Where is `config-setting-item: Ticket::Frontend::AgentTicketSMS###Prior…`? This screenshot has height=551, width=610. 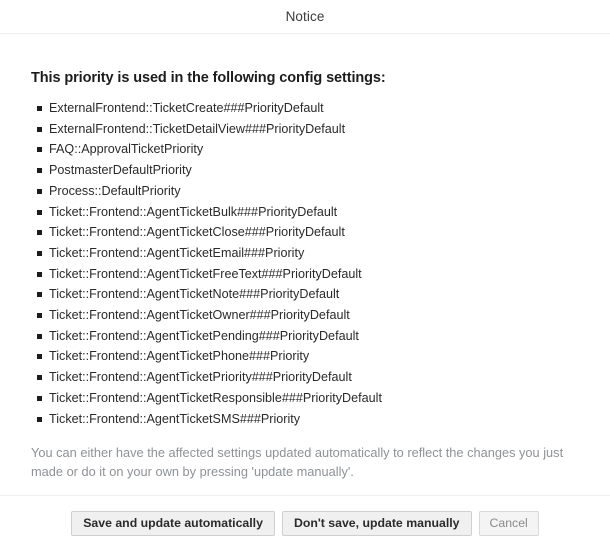
config-setting-item: Ticket::Frontend::AgentTicketSMS###Prior… is located at coordinates (305, 419).